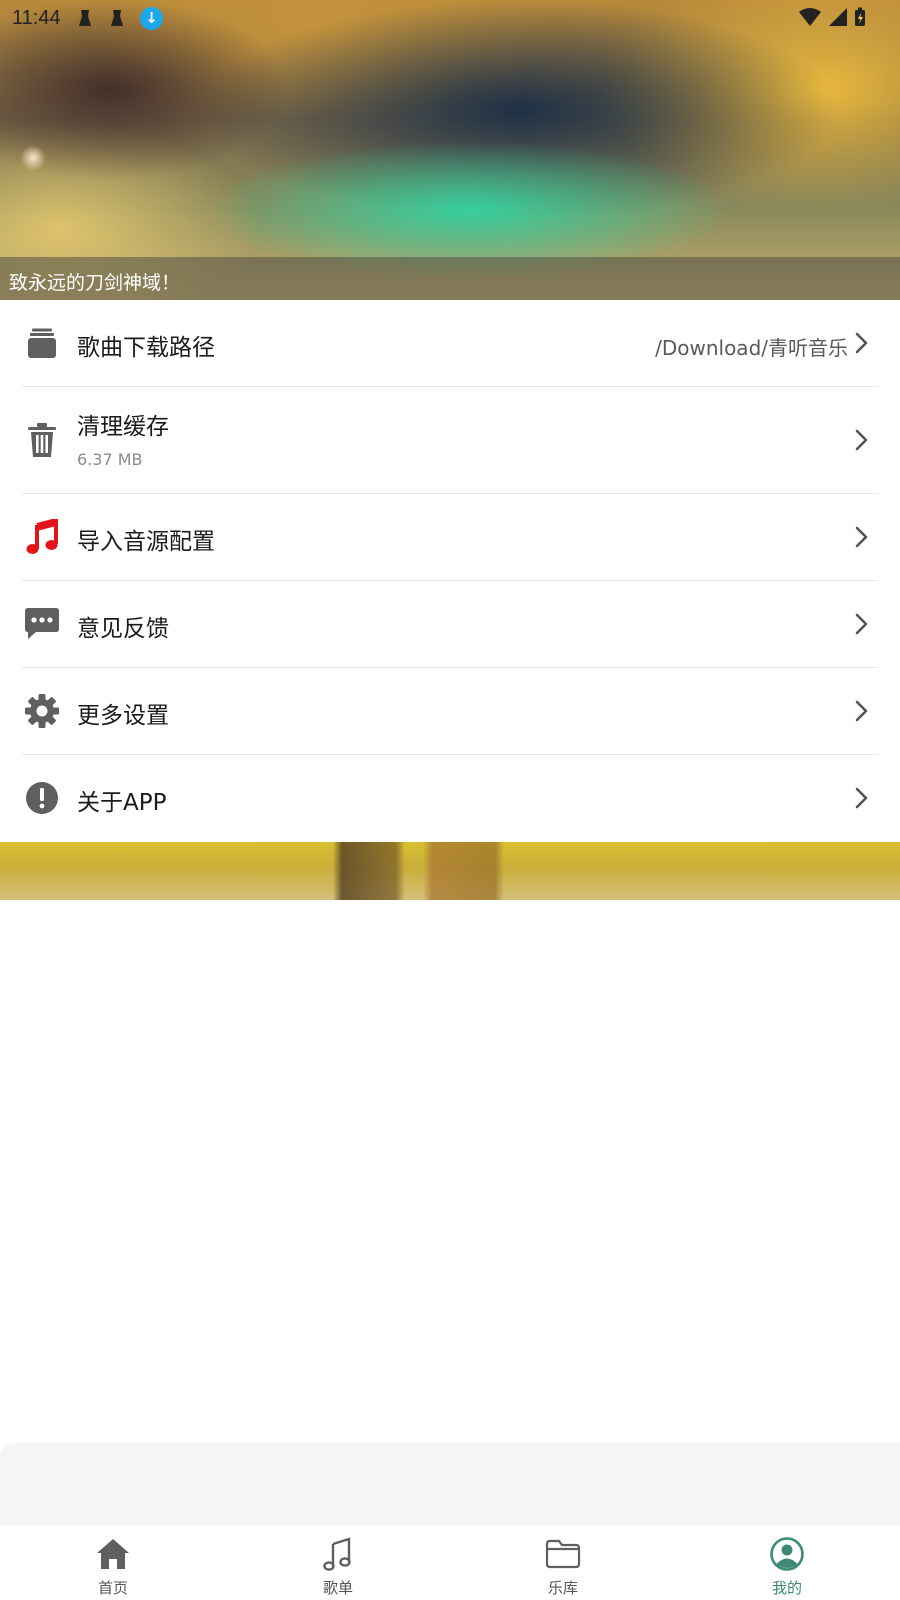 This screenshot has height=1600, width=900. I want to click on trash-icon, so click(42, 440).